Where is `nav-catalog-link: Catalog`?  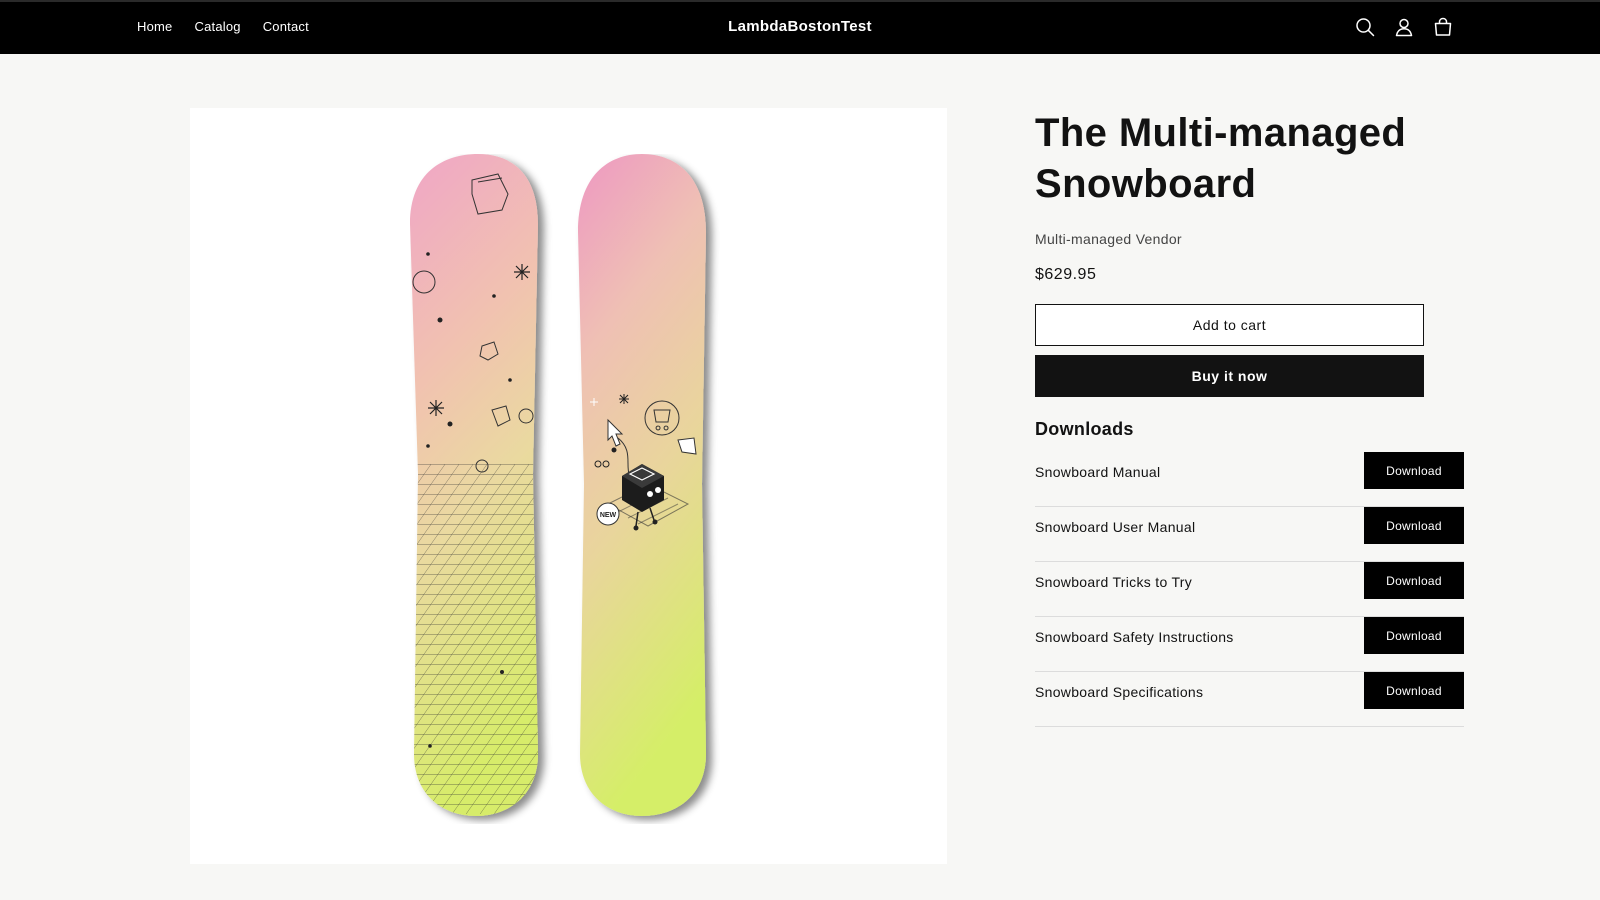 nav-catalog-link: Catalog is located at coordinates (217, 26).